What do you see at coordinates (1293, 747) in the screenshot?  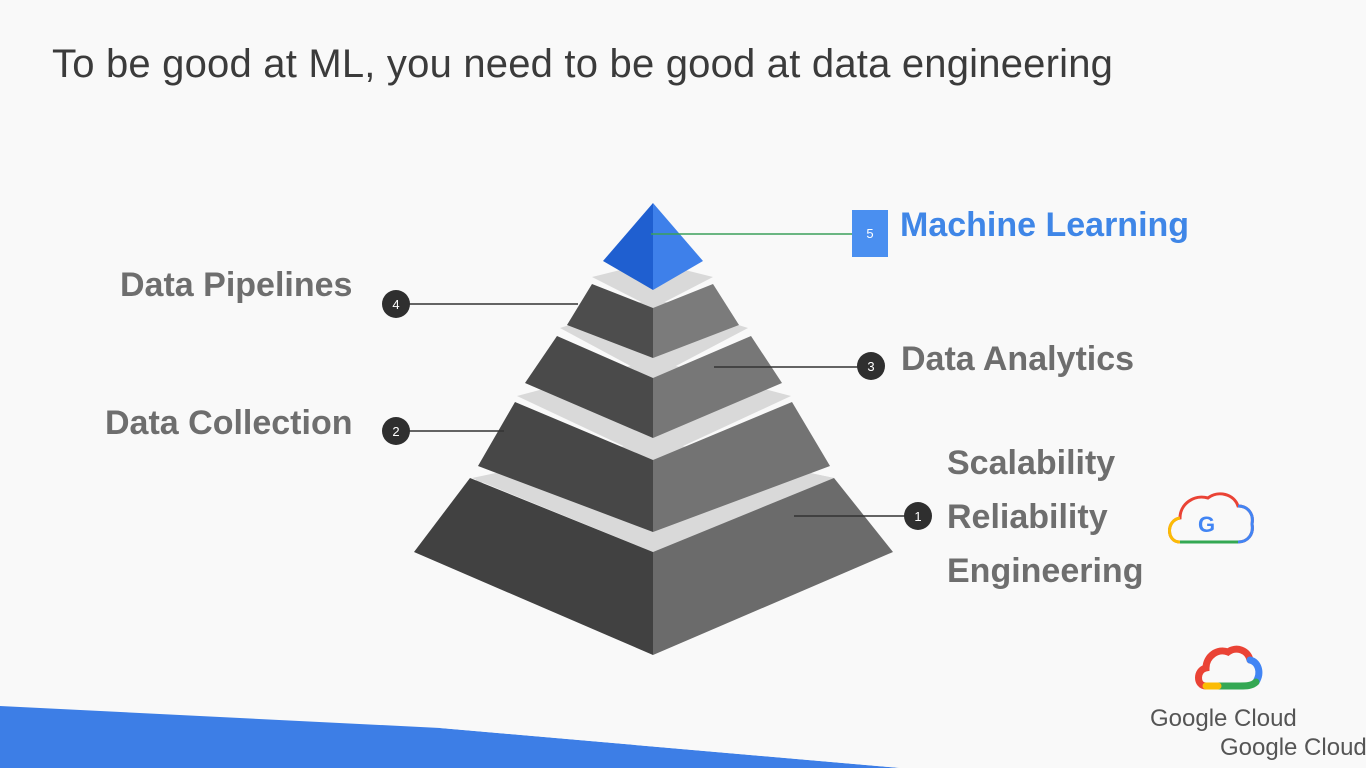 I see `google-cloud-wordmark-2: Google Cloud` at bounding box center [1293, 747].